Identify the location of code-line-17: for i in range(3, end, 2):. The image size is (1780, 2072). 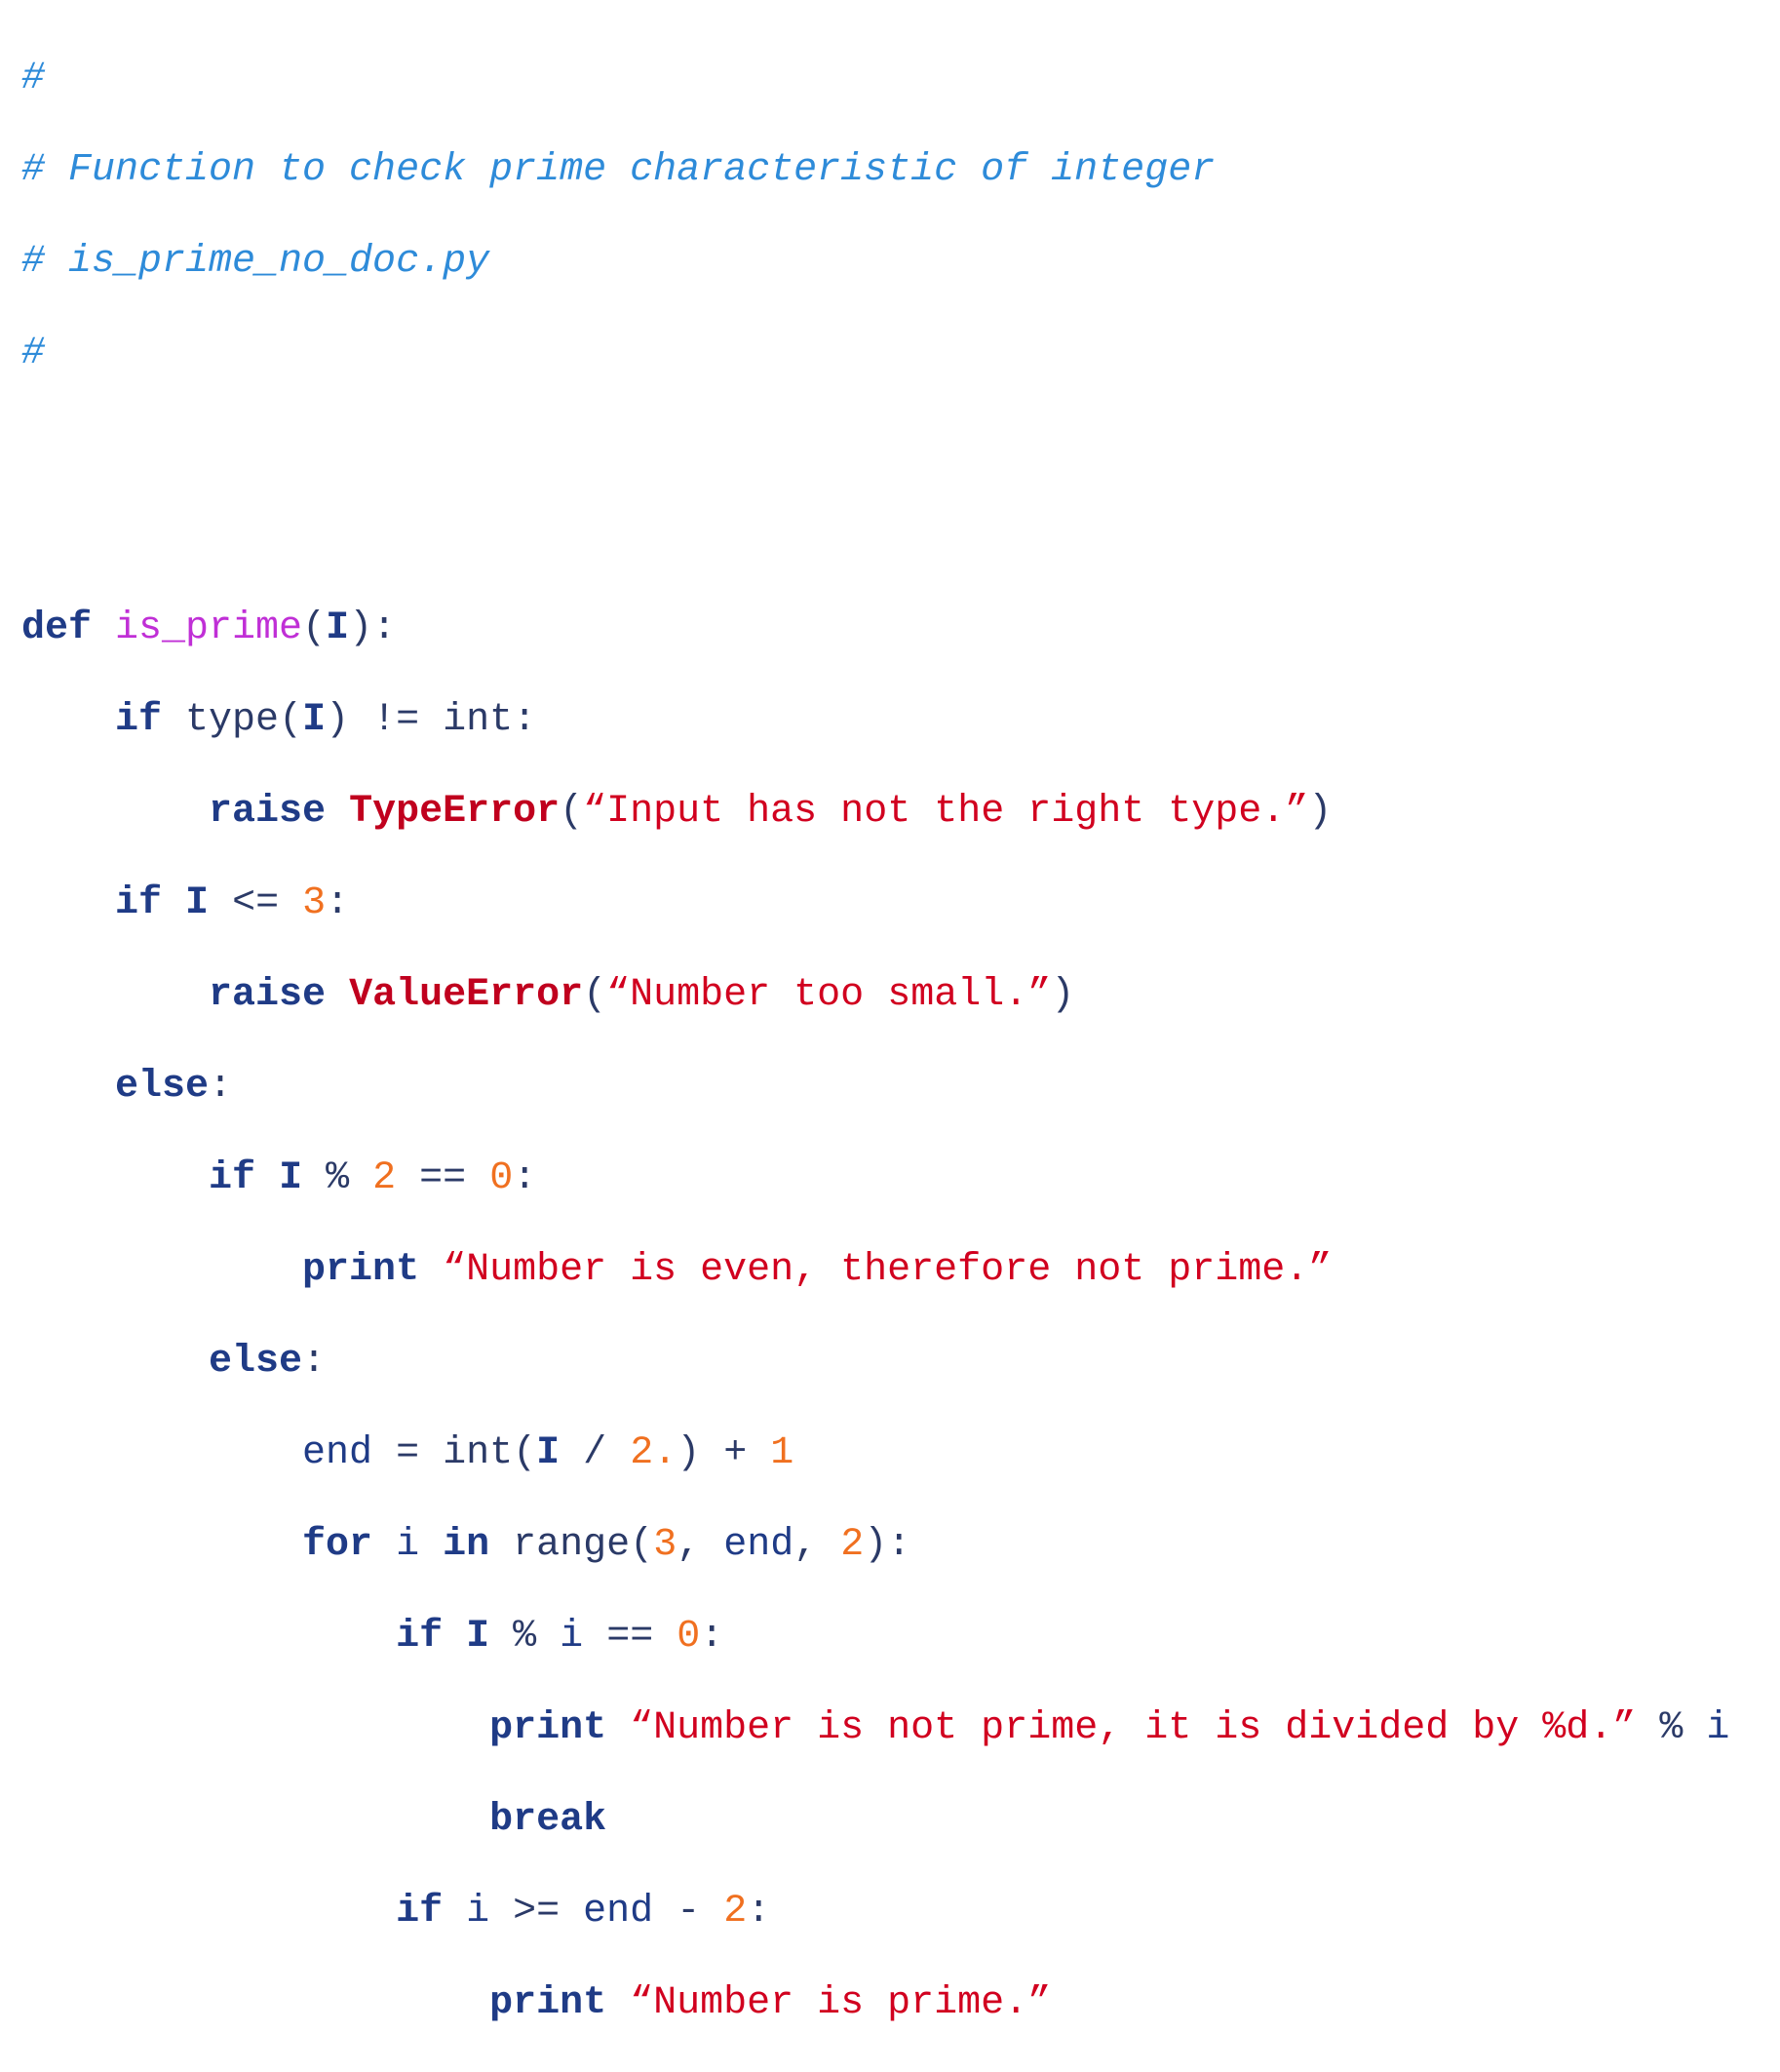
(606, 1545).